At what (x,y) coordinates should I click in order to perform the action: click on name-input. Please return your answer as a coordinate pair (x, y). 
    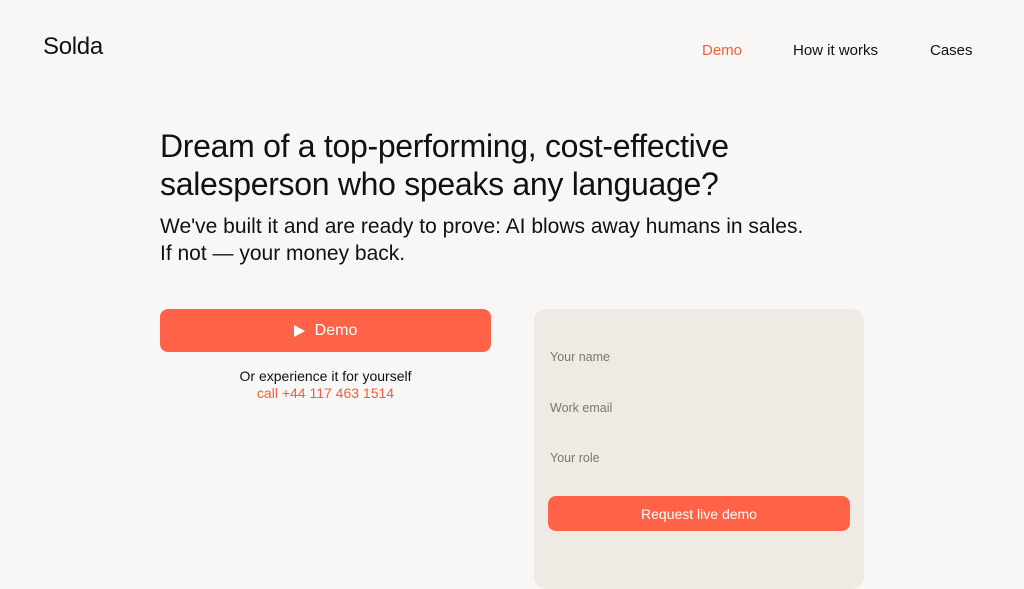
    Looking at the image, I should click on (700, 357).